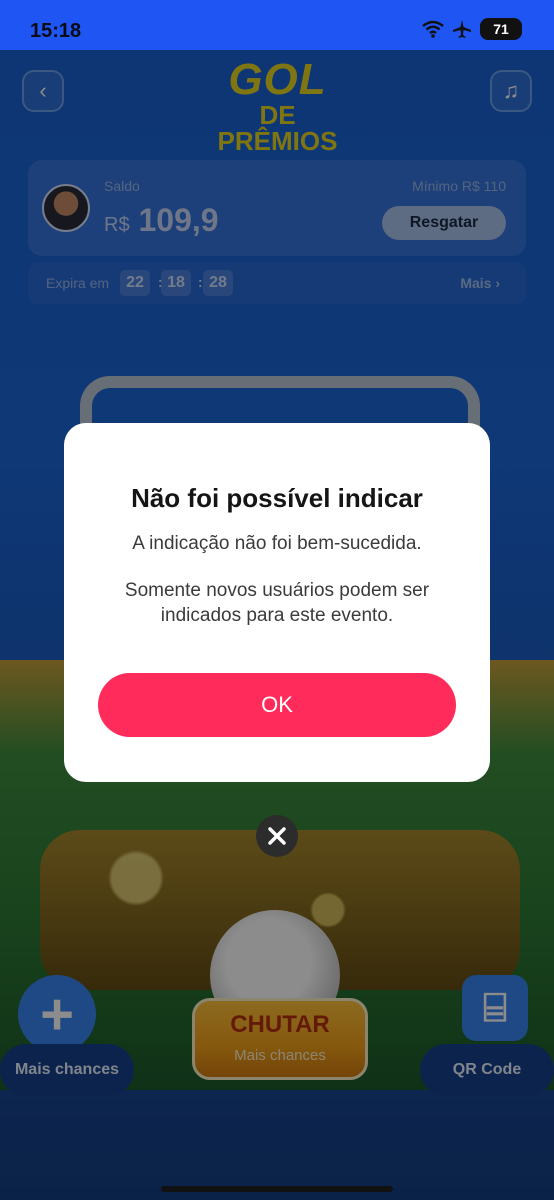  I want to click on close-button, so click(277, 836).